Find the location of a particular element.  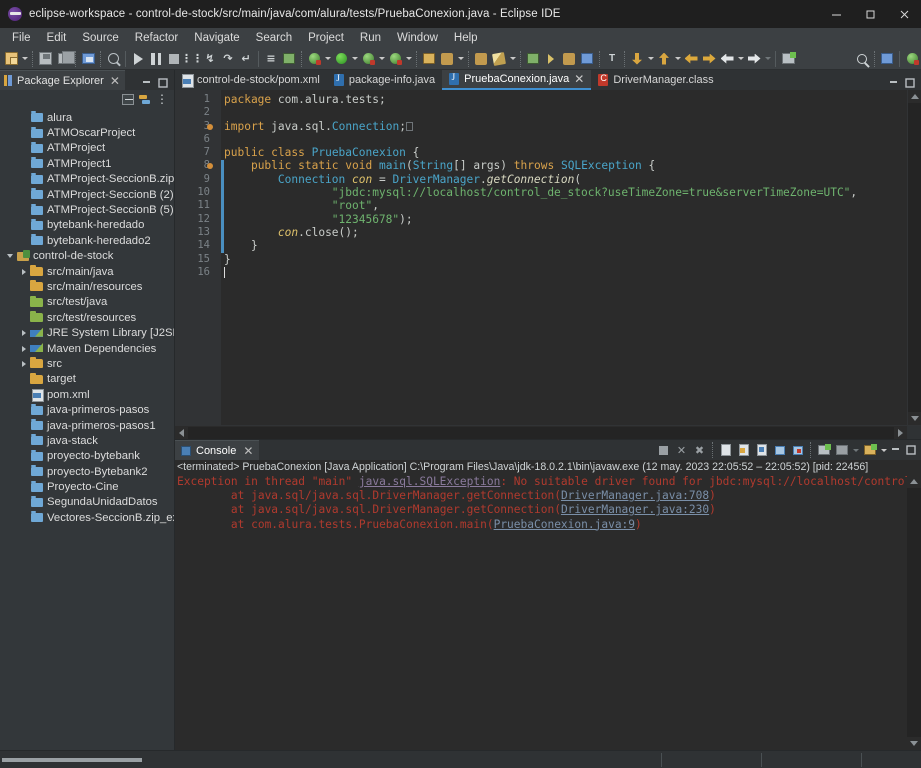

new-dropdown-caret is located at coordinates (24, 59).